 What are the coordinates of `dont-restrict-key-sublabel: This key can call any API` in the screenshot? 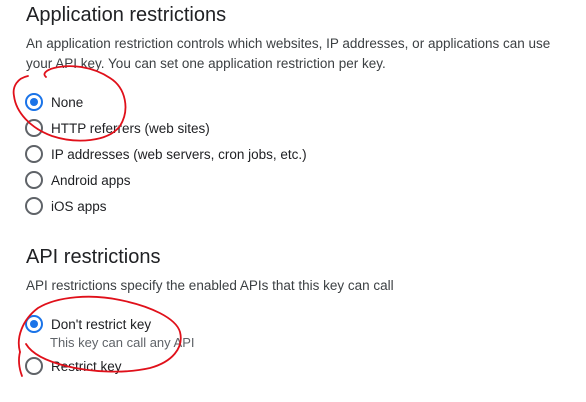 It's located at (122, 342).